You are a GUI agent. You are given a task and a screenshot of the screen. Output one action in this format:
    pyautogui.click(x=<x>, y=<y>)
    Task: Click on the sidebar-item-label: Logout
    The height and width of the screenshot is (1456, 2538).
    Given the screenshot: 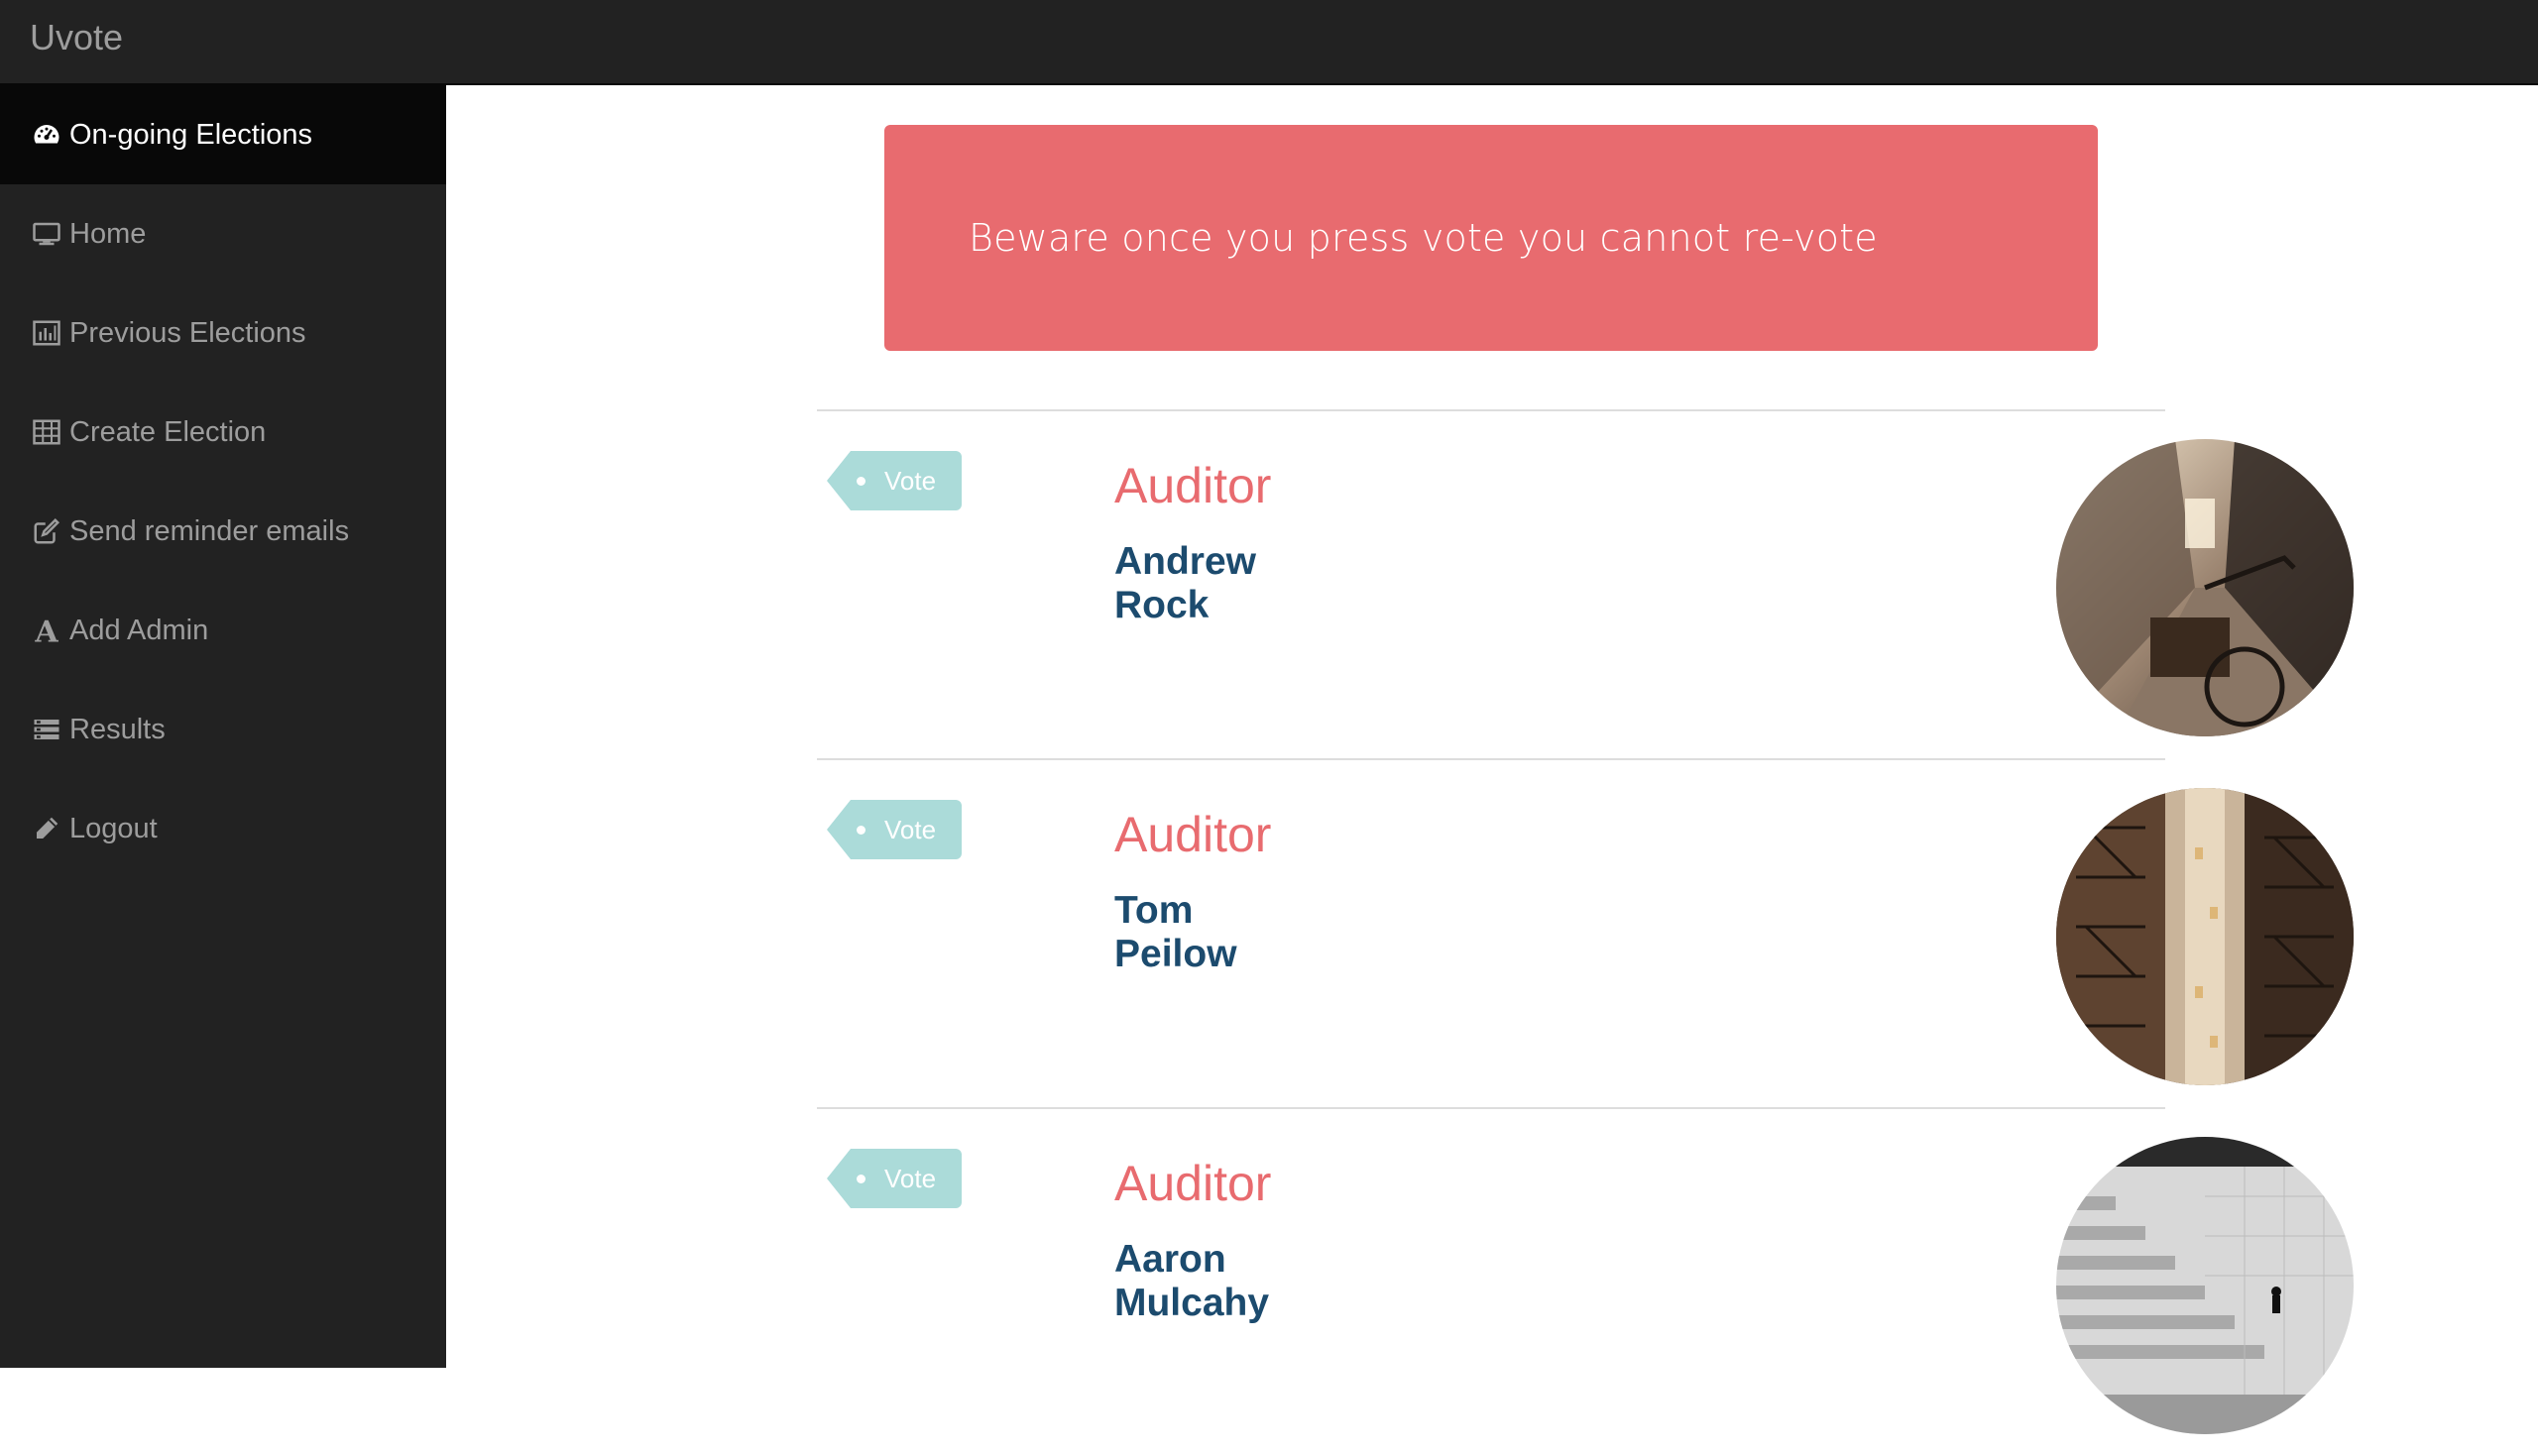 What is the action you would take?
    pyautogui.click(x=113, y=828)
    